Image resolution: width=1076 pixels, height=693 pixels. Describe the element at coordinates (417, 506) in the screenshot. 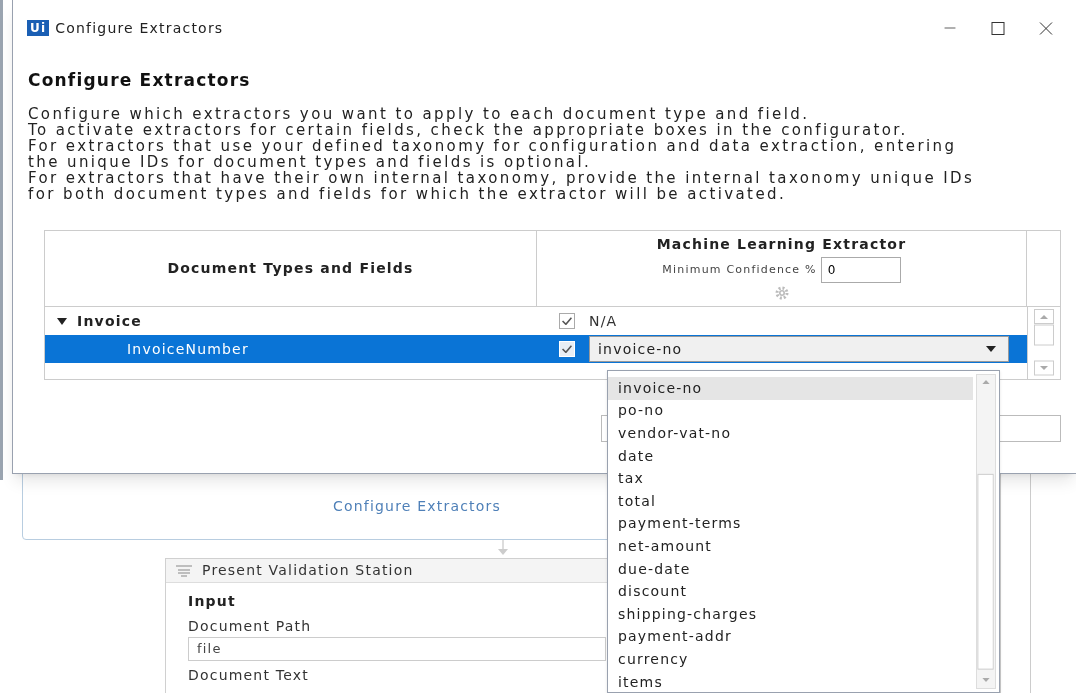

I see `configure-extractors-link: Configure Extractors` at that location.